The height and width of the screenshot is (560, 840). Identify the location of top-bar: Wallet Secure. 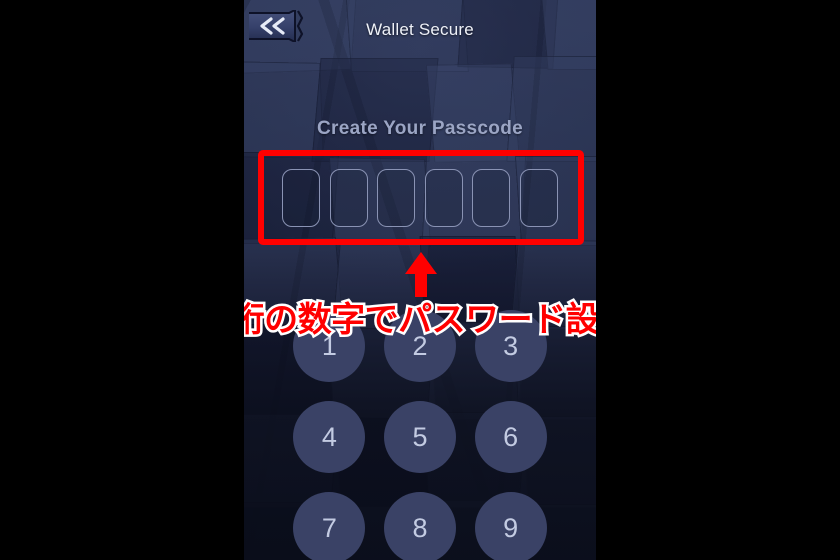
(420, 30).